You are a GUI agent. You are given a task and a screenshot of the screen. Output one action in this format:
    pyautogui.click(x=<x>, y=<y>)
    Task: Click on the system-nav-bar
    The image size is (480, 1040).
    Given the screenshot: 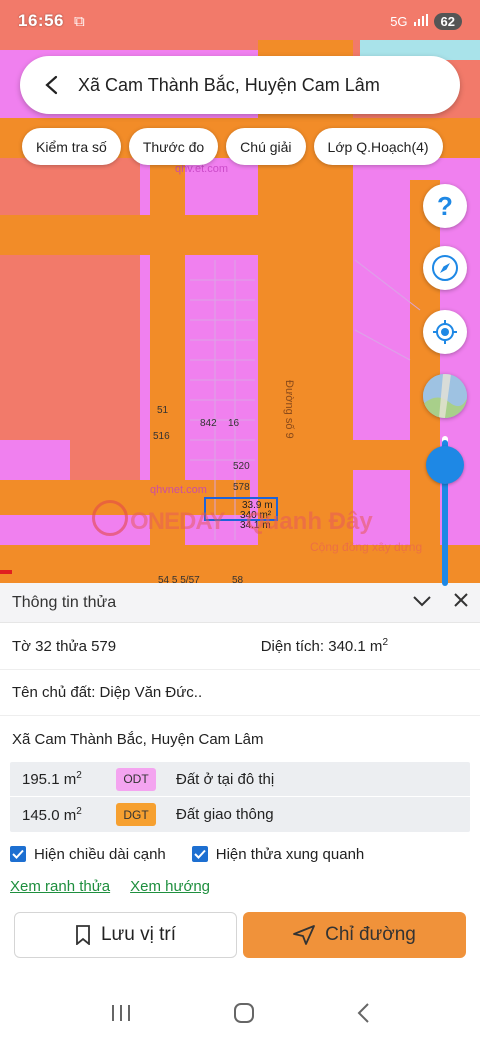 What is the action you would take?
    pyautogui.click(x=240, y=1015)
    